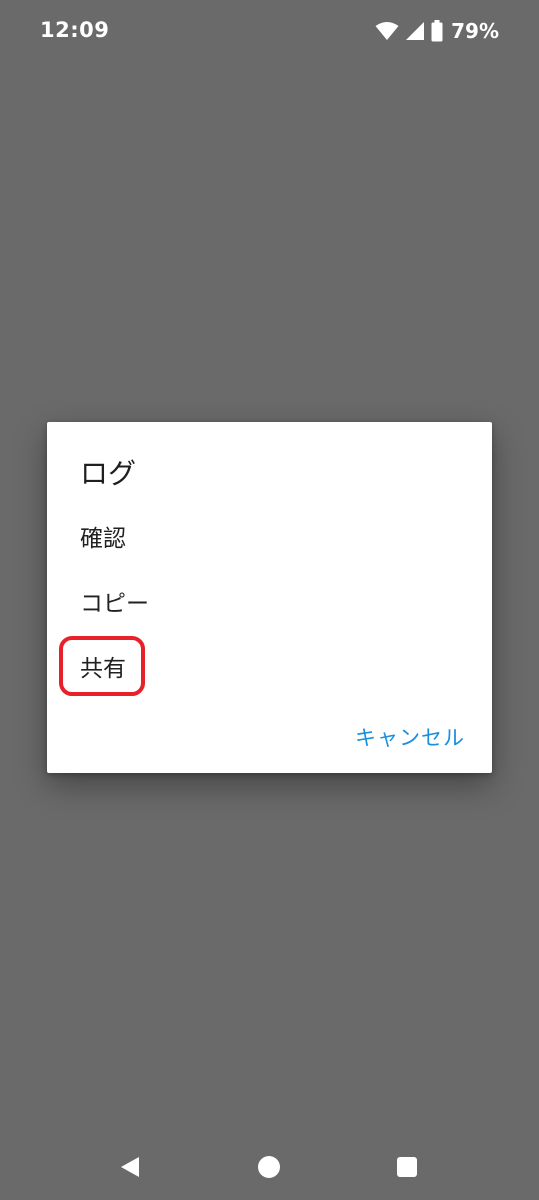 The width and height of the screenshot is (539, 1200). What do you see at coordinates (130, 1167) in the screenshot?
I see `back-icon` at bounding box center [130, 1167].